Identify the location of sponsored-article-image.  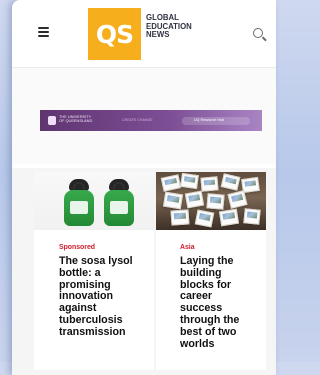
(94, 201).